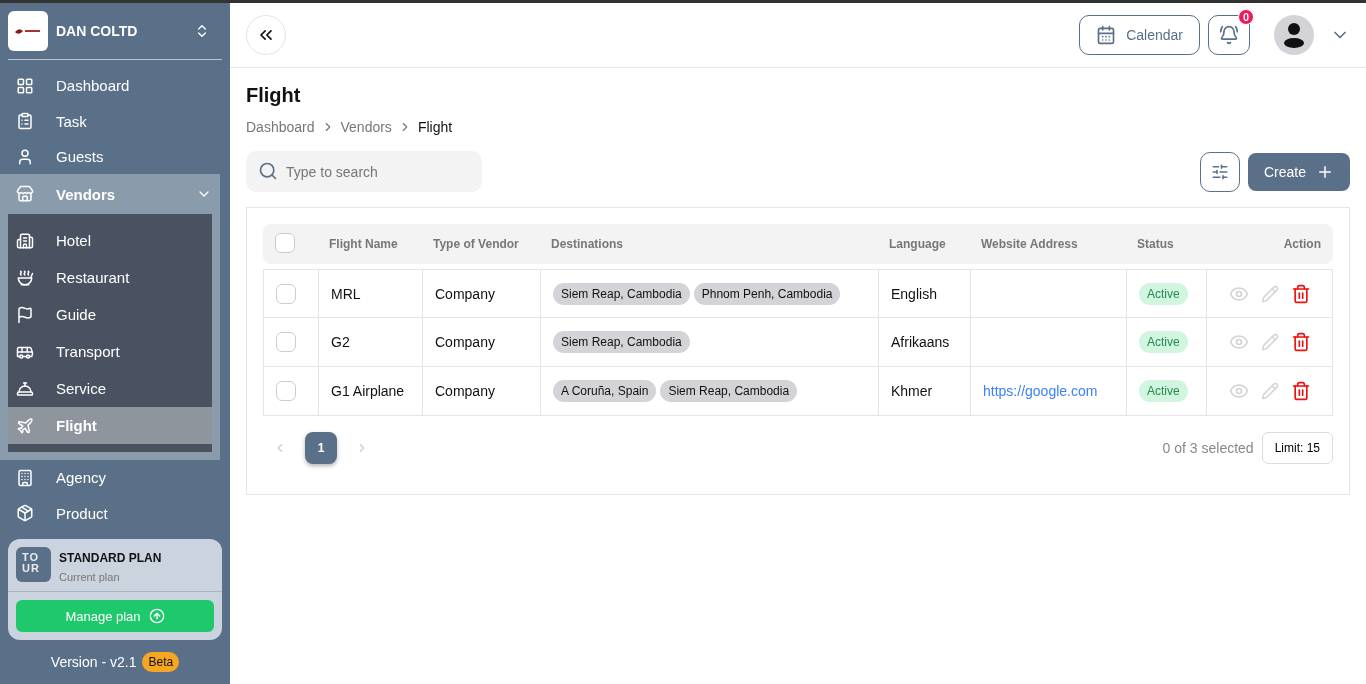  What do you see at coordinates (1246, 17) in the screenshot?
I see `notification-count: 0` at bounding box center [1246, 17].